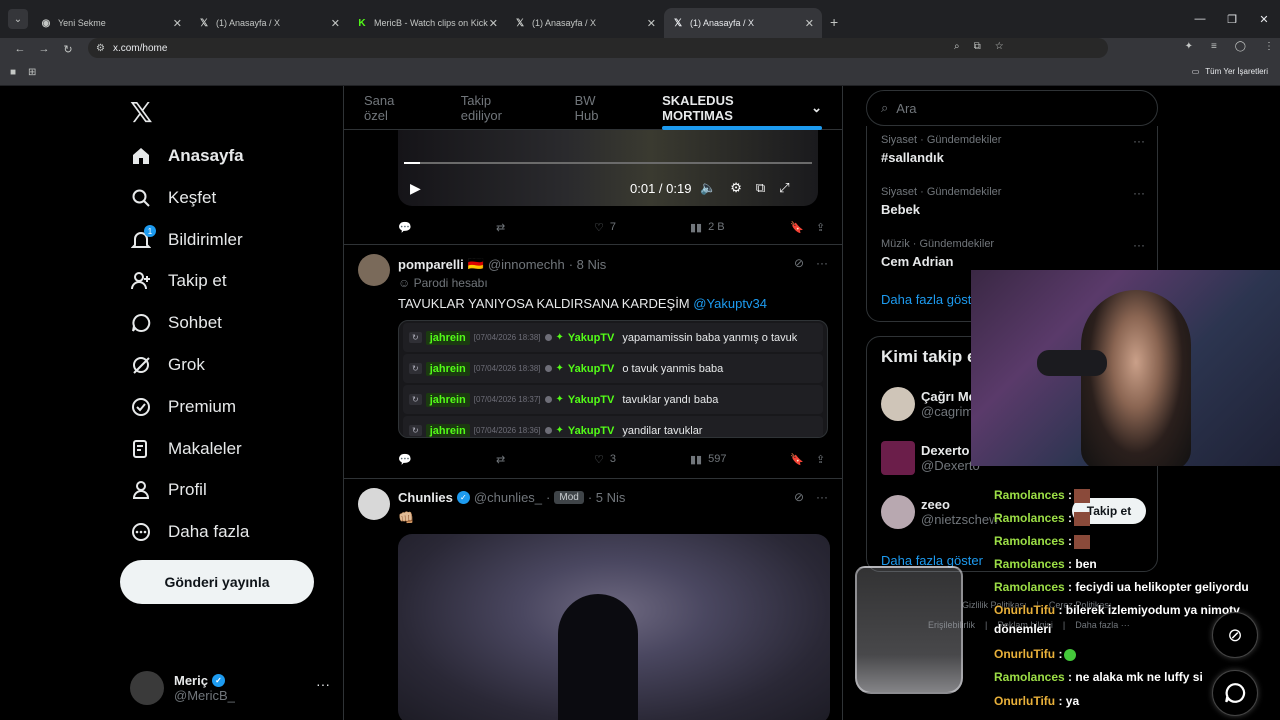 The image size is (1280, 720). What do you see at coordinates (834, 22) in the screenshot?
I see `new-tab-icon: +` at bounding box center [834, 22].